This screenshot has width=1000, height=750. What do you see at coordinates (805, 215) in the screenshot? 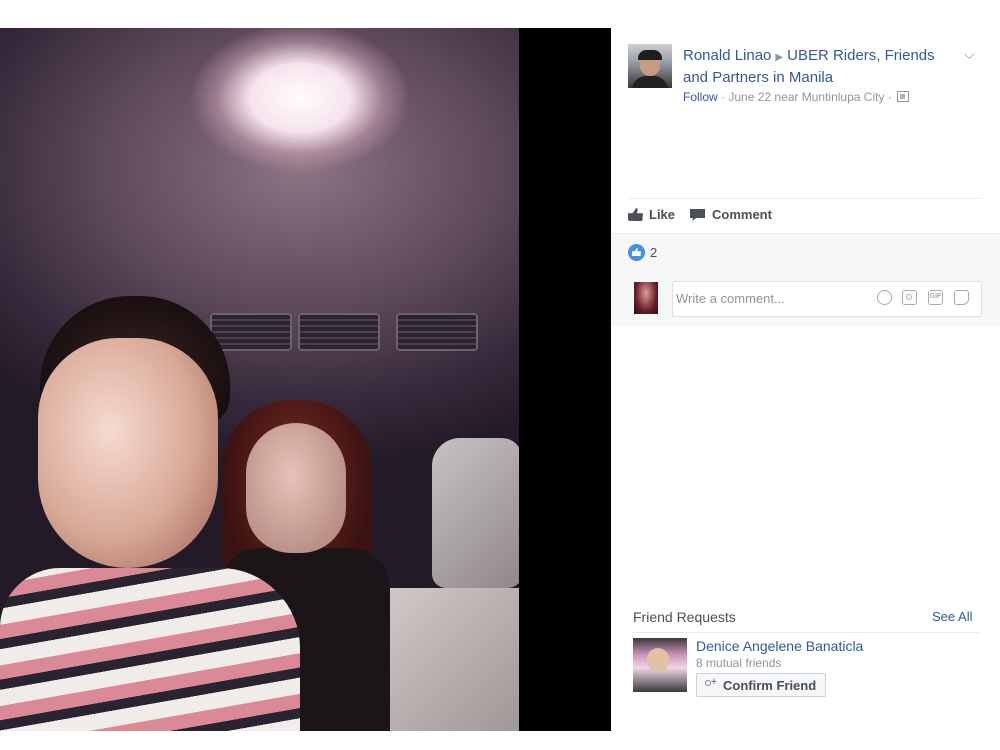
I see `post-actions-bar: Like Comment` at bounding box center [805, 215].